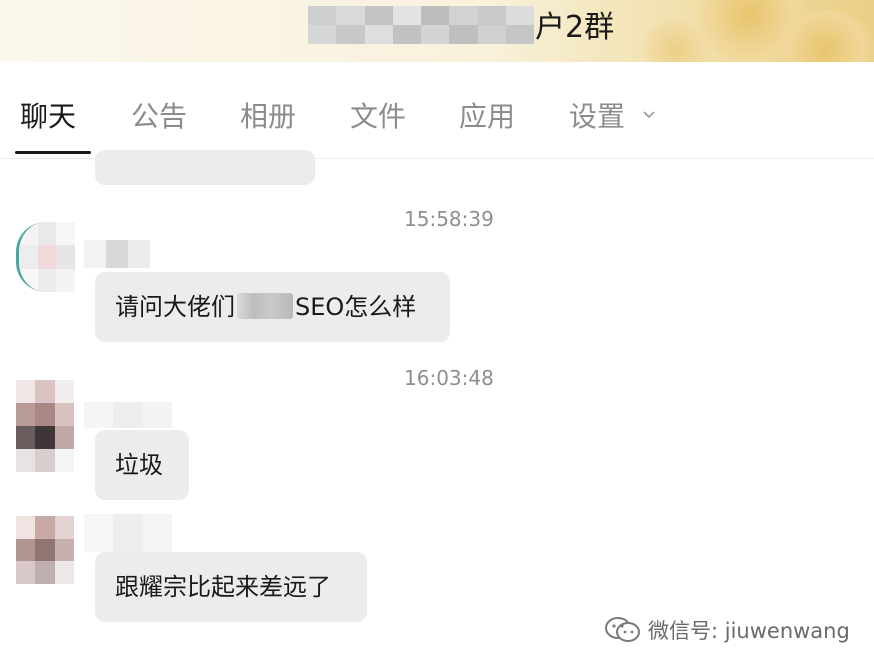 This screenshot has height=668, width=874. What do you see at coordinates (159, 117) in the screenshot?
I see `tab-announcement: 公告` at bounding box center [159, 117].